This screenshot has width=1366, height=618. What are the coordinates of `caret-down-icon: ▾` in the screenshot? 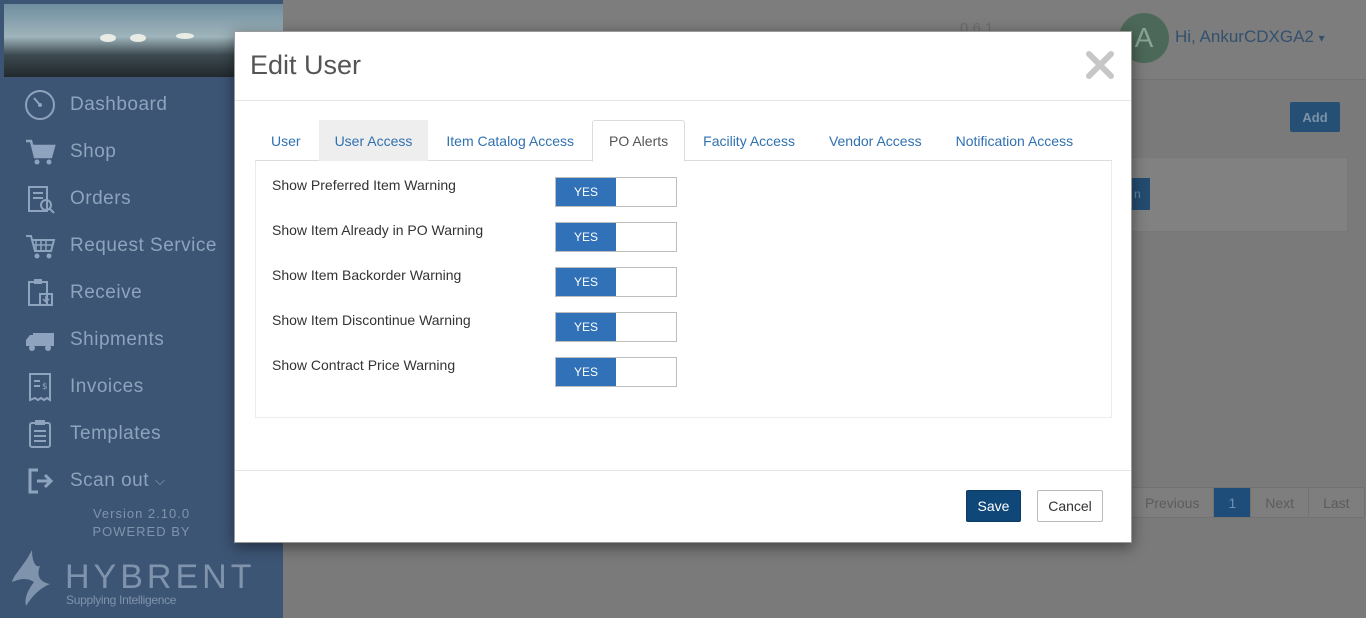 It's located at (1321, 38).